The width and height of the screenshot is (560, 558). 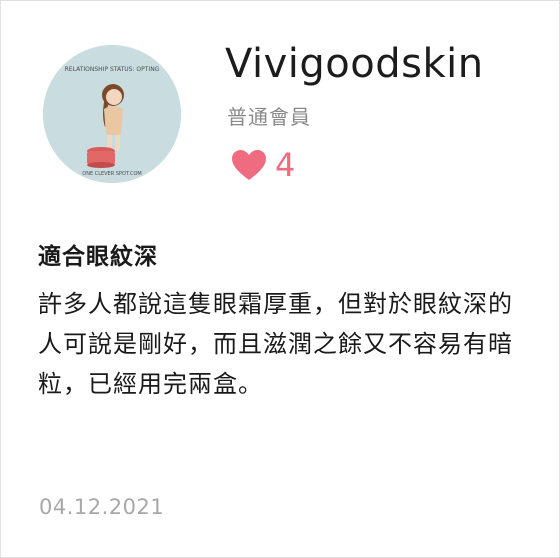 What do you see at coordinates (249, 165) in the screenshot?
I see `heart-icon` at bounding box center [249, 165].